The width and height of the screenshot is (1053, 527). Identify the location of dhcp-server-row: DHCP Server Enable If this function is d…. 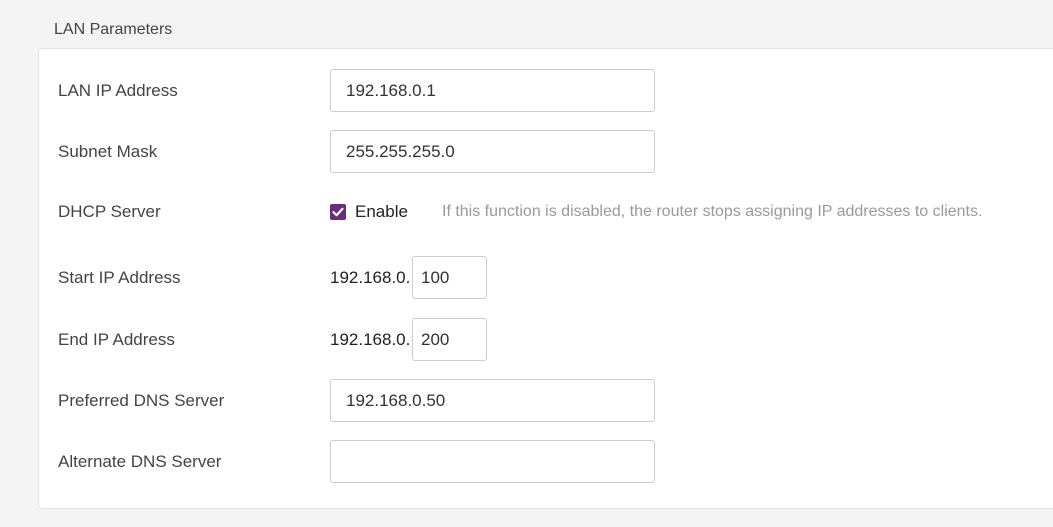
(546, 212).